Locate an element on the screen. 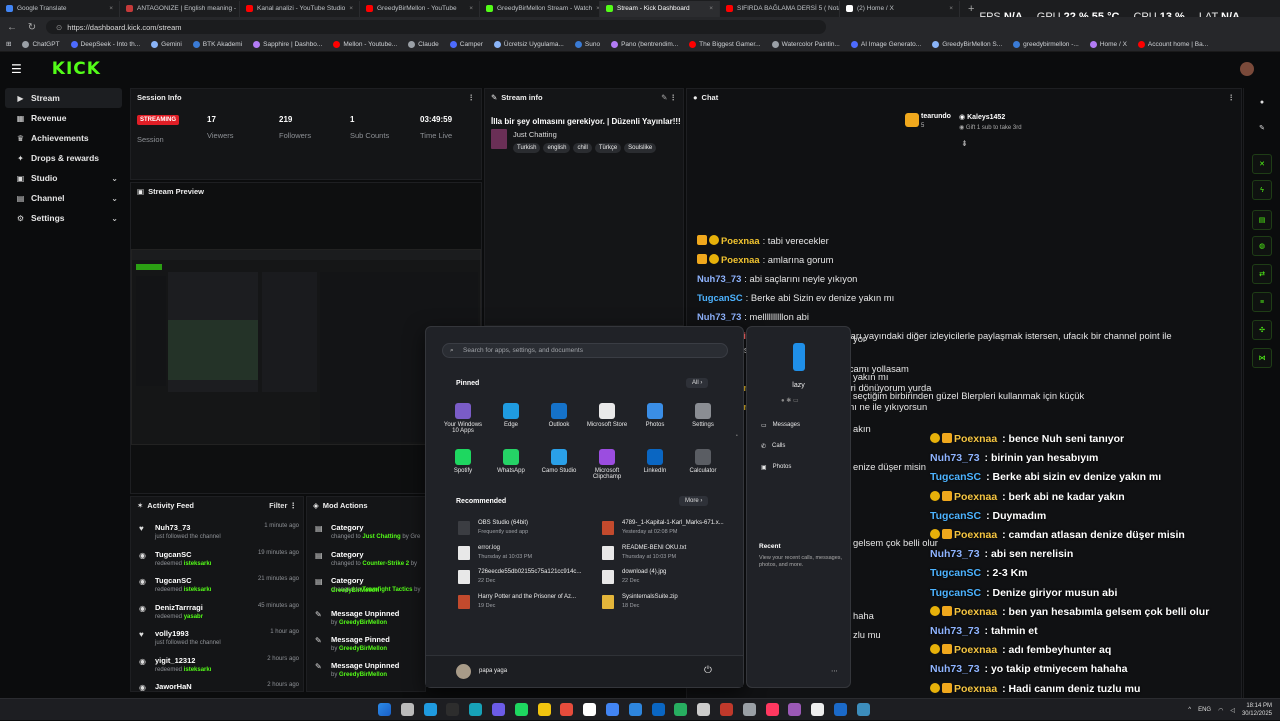 The height and width of the screenshot is (721, 1280). pinned-app: Spotify is located at coordinates (463, 461).